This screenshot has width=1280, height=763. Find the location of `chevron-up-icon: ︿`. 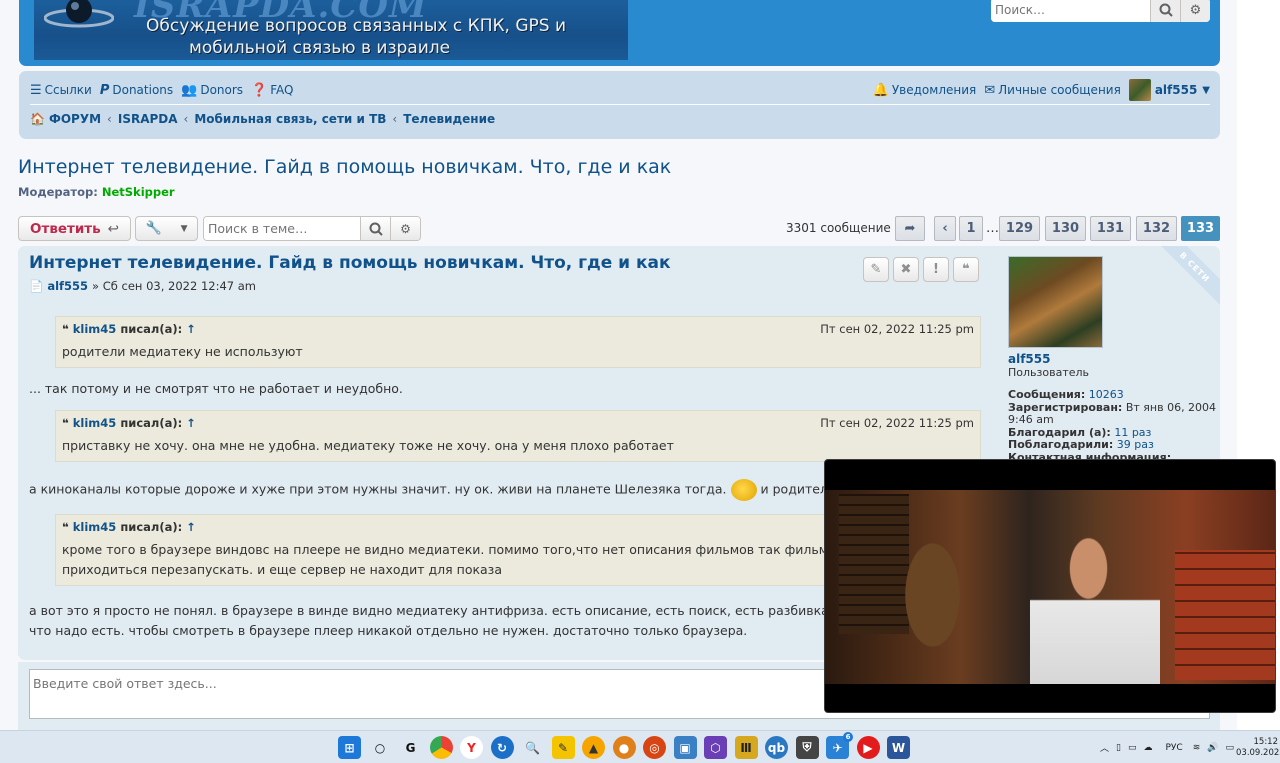

chevron-up-icon: ︿ is located at coordinates (1104, 747).